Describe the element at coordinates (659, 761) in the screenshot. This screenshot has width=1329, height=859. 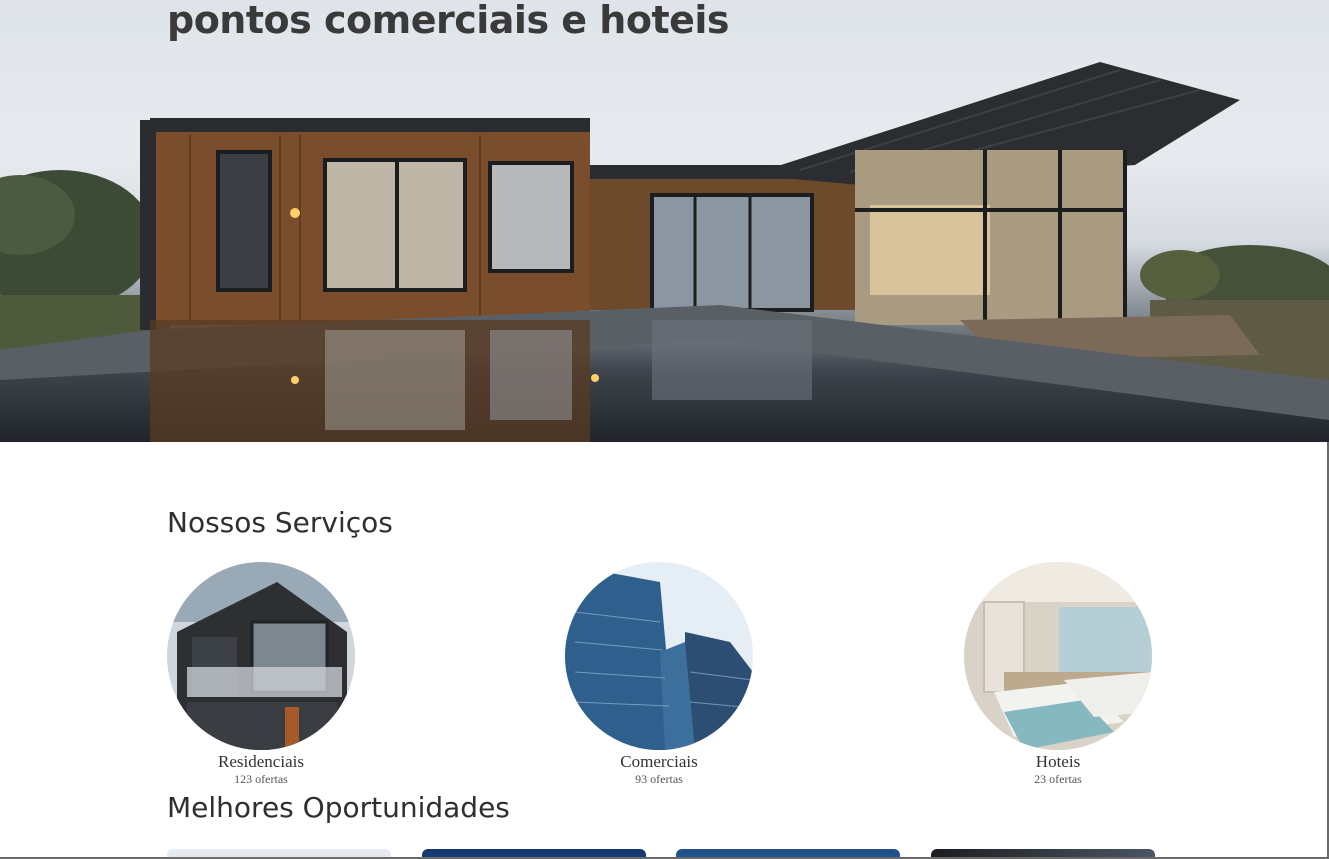
I see `service-name: Comerciais` at that location.